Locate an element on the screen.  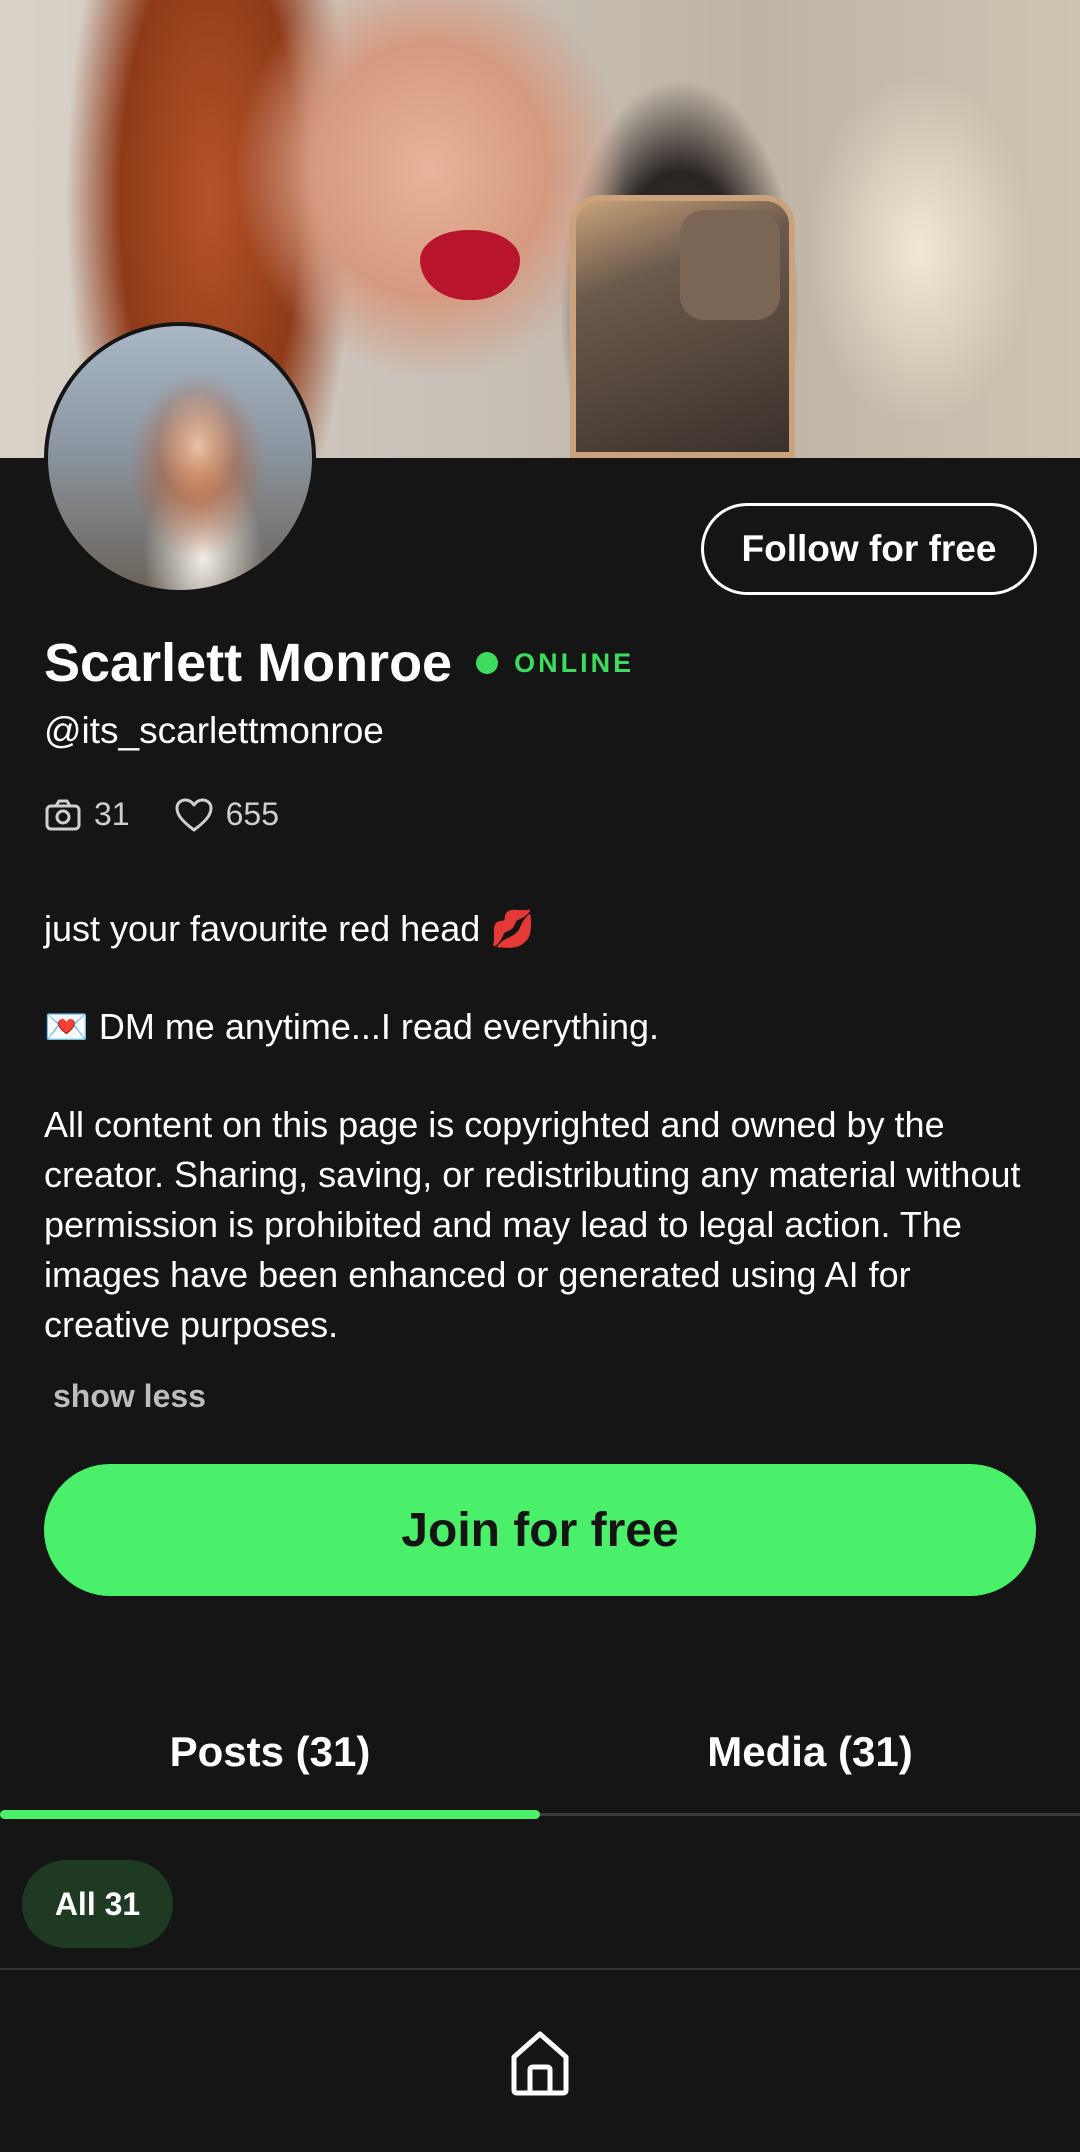
cover-photo-phone-camera is located at coordinates (730, 265).